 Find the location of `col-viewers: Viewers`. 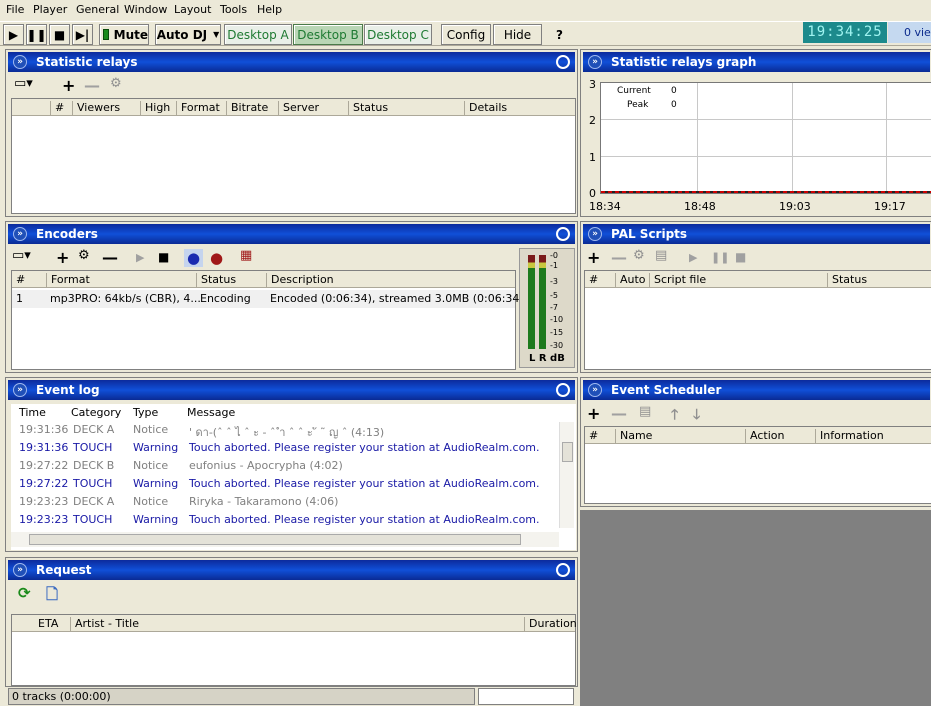

col-viewers: Viewers is located at coordinates (106, 108).